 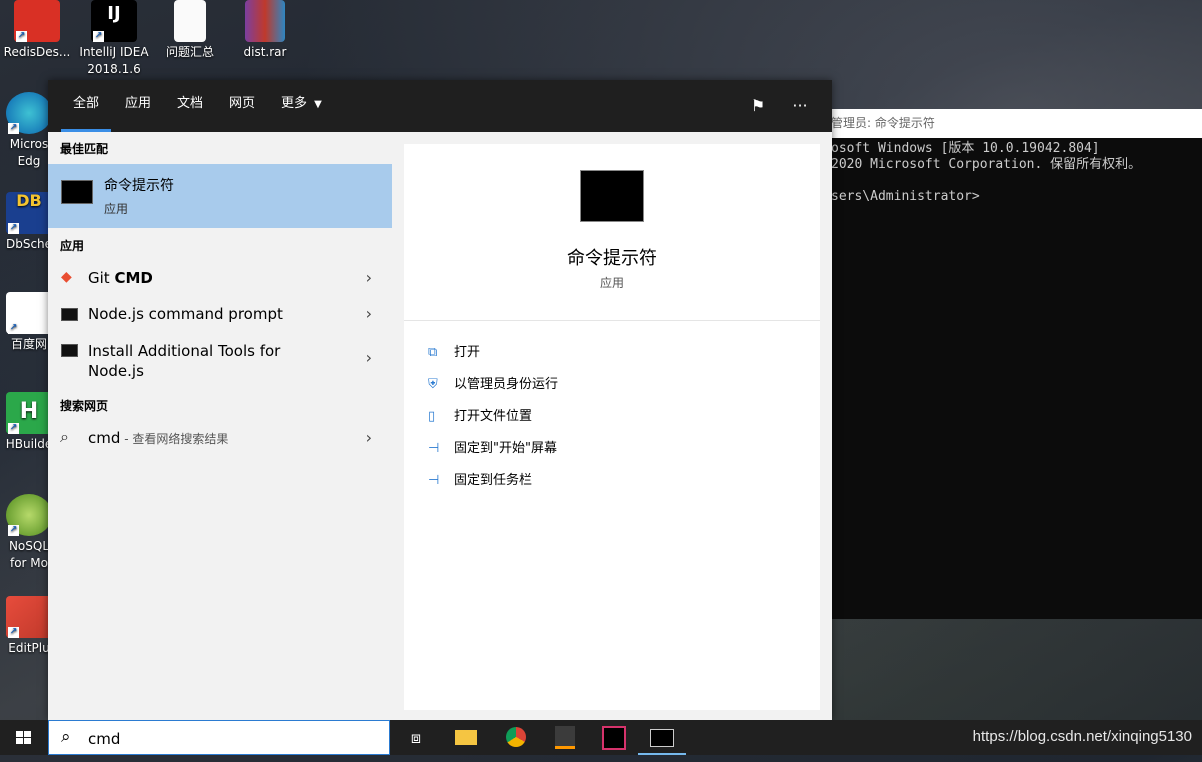 What do you see at coordinates (158, 438) in the screenshot?
I see `item-label: cmd - 查看网络搜索结果` at bounding box center [158, 438].